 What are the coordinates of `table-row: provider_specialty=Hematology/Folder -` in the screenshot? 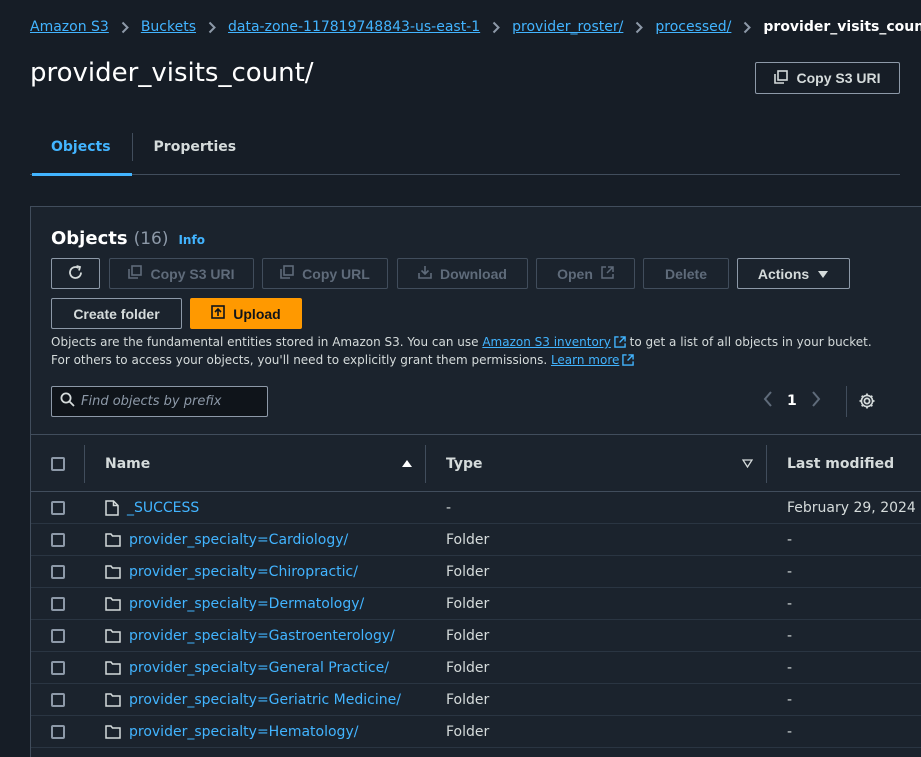 It's located at (476, 732).